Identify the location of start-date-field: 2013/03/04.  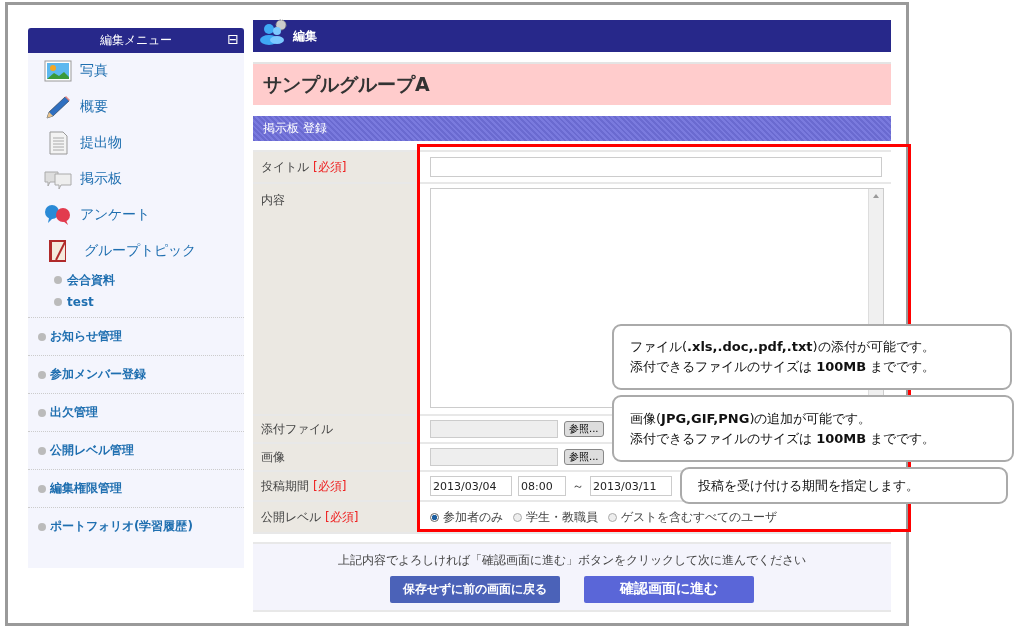
(471, 486).